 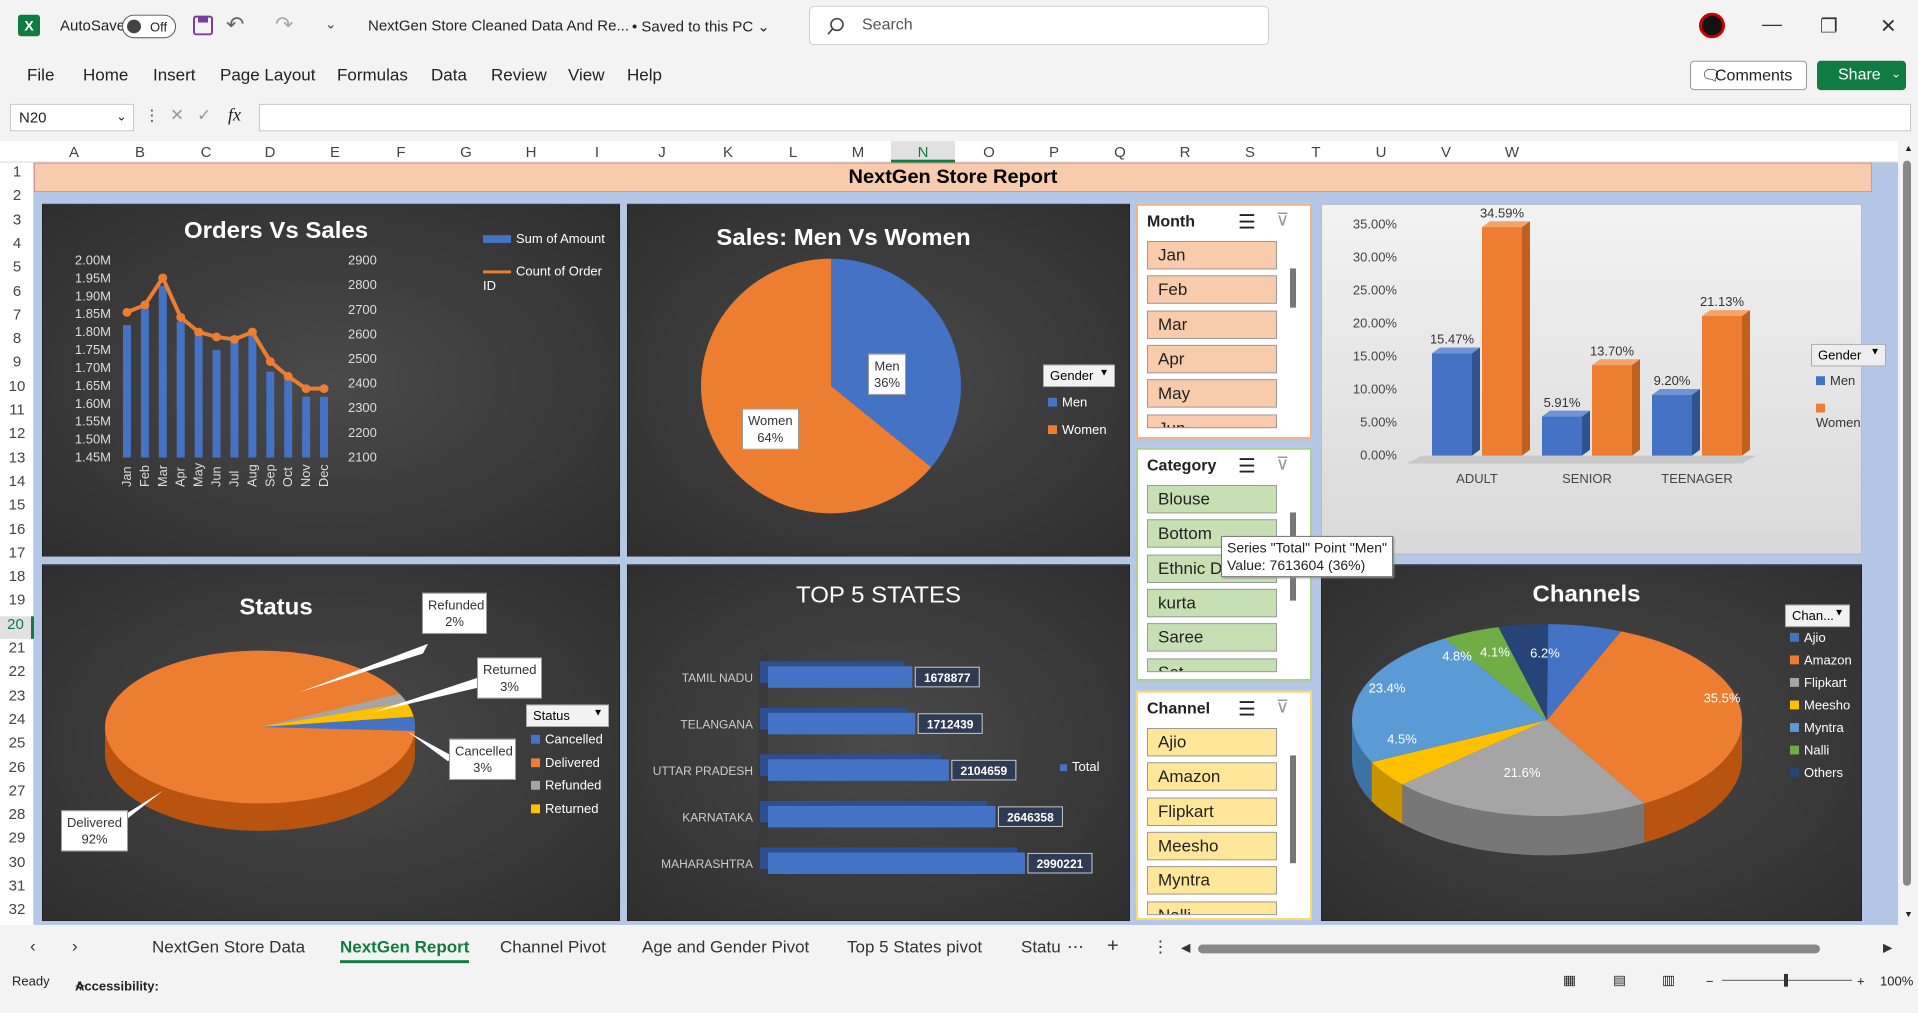 I want to click on row-header: 31, so click(x=17, y=889).